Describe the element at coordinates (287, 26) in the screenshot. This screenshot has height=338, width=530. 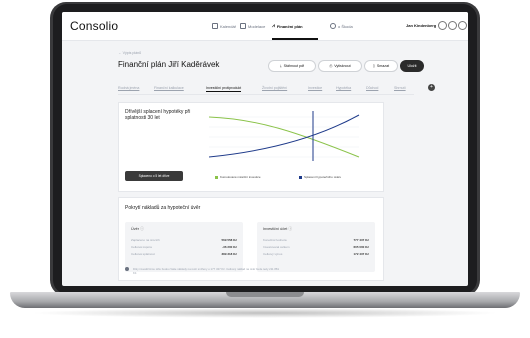
I see `nav-item-financial-plan: ⩘ Finanční plán` at that location.